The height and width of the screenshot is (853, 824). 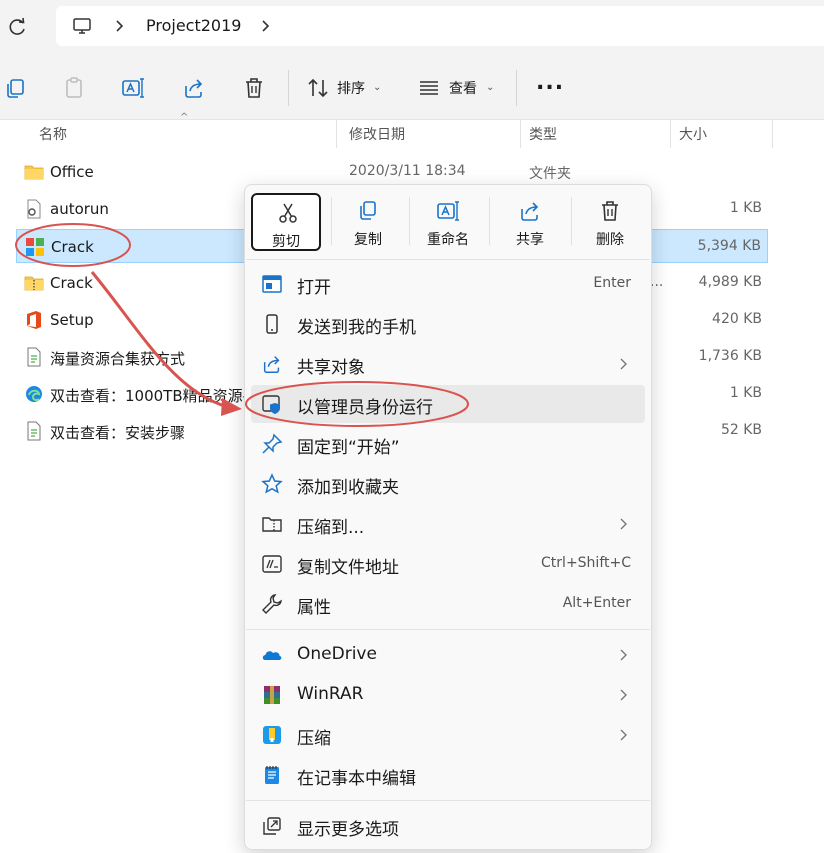 What do you see at coordinates (463, 88) in the screenshot?
I see `view-button: 查看` at bounding box center [463, 88].